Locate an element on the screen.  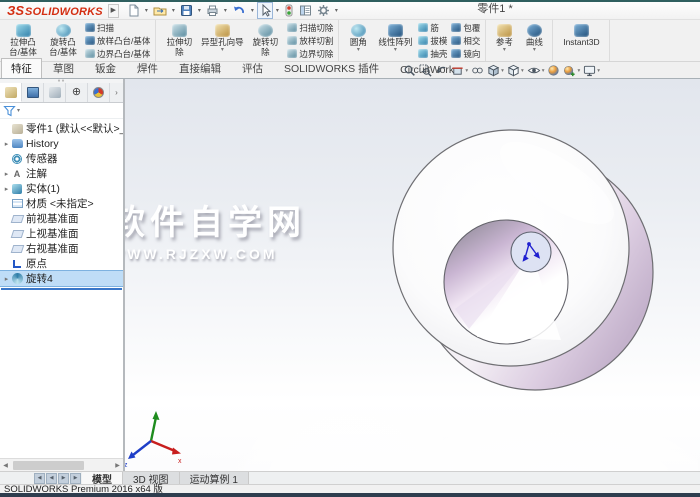
edit-appearance-button is located at coordinates (553, 70).